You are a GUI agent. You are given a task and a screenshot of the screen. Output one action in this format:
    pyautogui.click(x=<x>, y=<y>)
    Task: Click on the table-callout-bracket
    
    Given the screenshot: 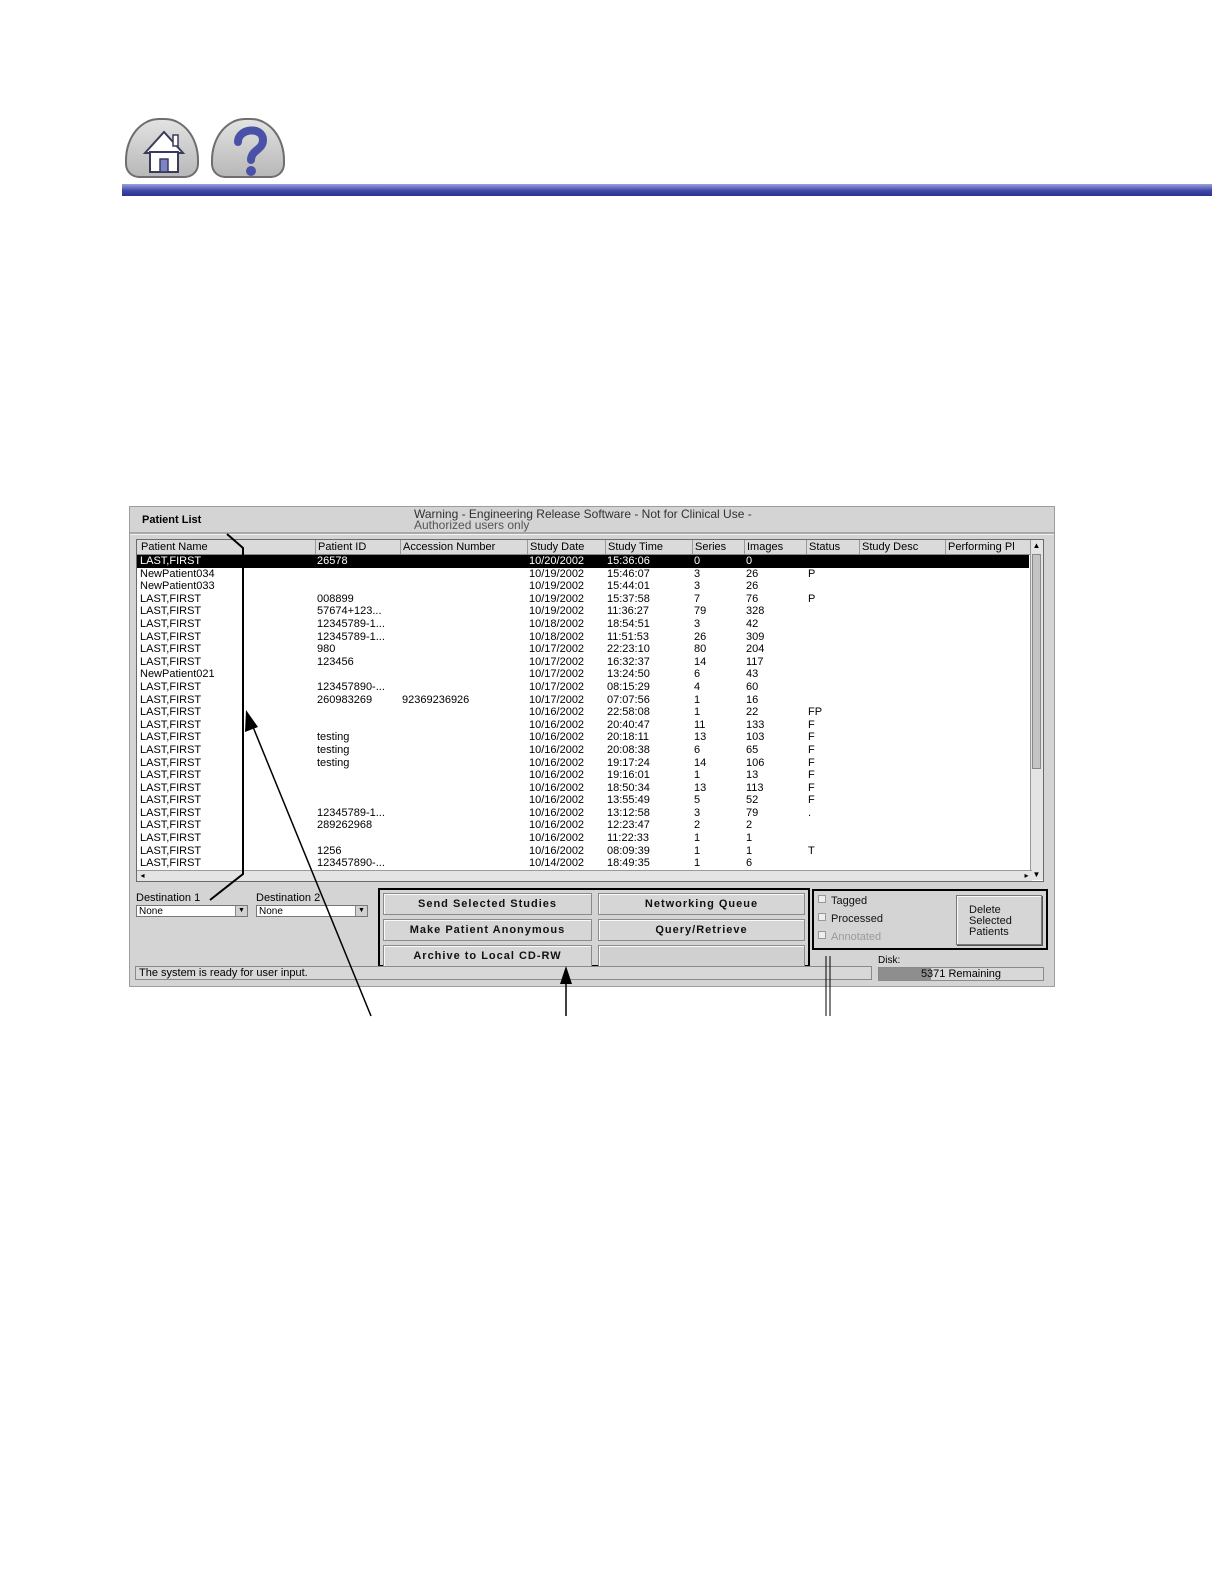 What is the action you would take?
    pyautogui.click(x=226, y=717)
    